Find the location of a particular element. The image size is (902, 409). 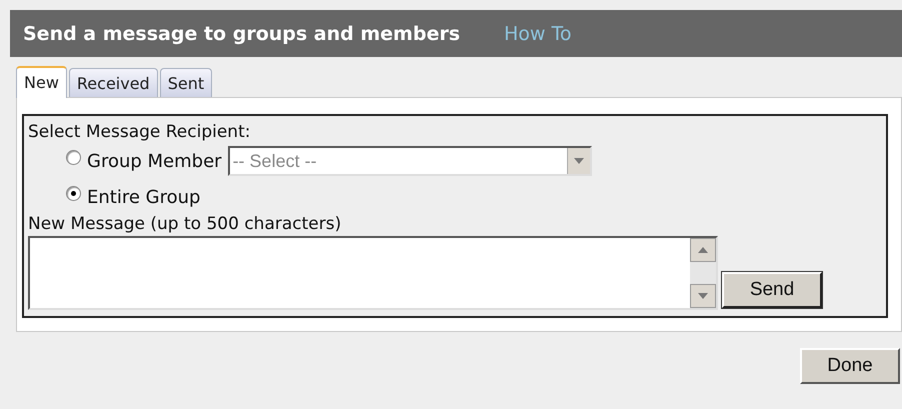

message-label: New Message (up to 500 characters) is located at coordinates (185, 224).